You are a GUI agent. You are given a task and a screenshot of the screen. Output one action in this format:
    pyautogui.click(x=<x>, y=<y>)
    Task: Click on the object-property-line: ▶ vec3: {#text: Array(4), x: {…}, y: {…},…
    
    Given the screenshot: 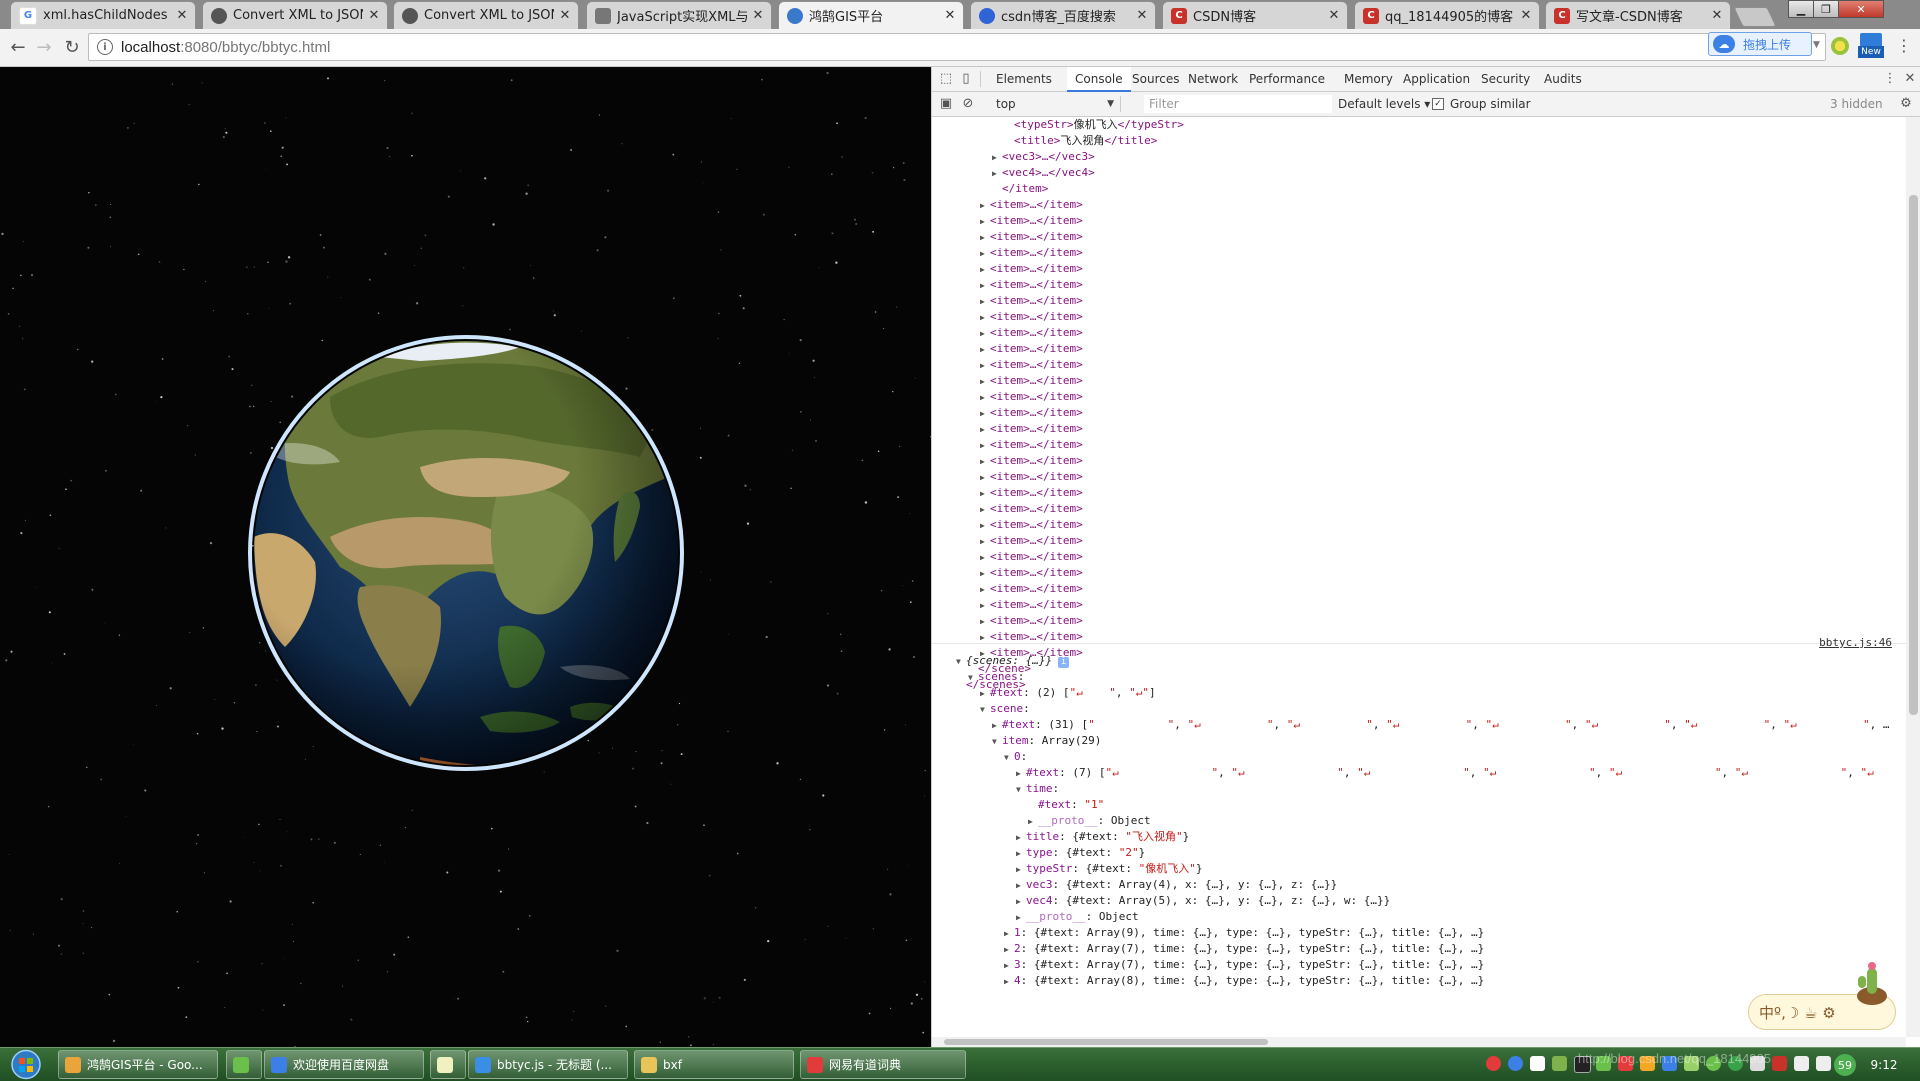 What is the action you would take?
    pyautogui.click(x=1176, y=885)
    